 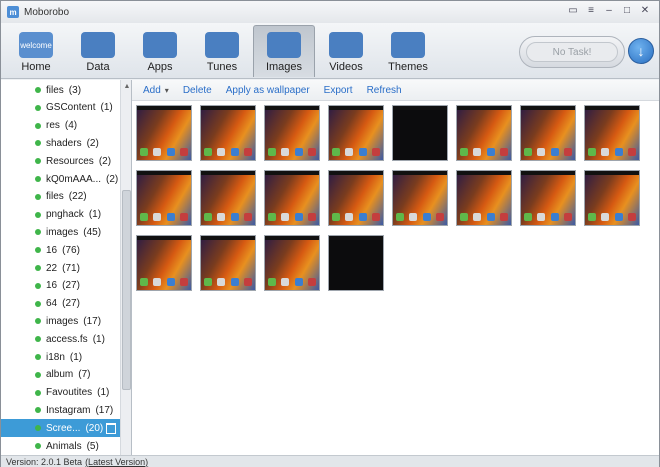 I want to click on folder-item: Favoutites (1), so click(x=60, y=393).